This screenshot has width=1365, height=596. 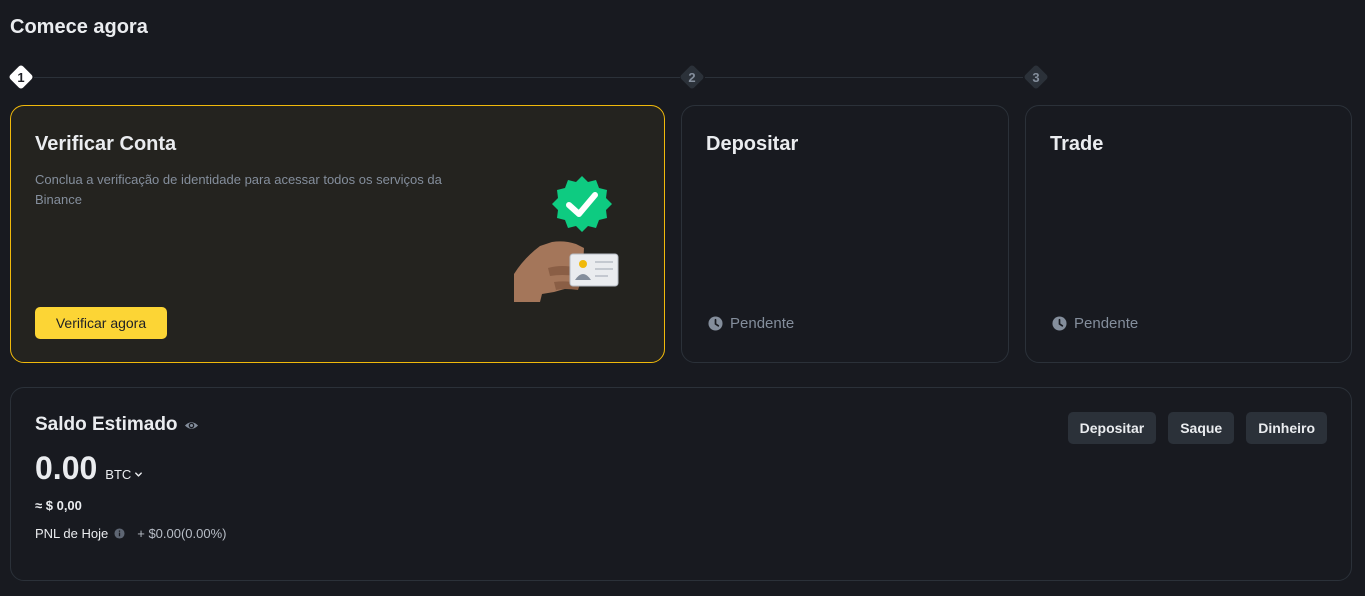 What do you see at coordinates (582, 204) in the screenshot?
I see `verified-badge-icon` at bounding box center [582, 204].